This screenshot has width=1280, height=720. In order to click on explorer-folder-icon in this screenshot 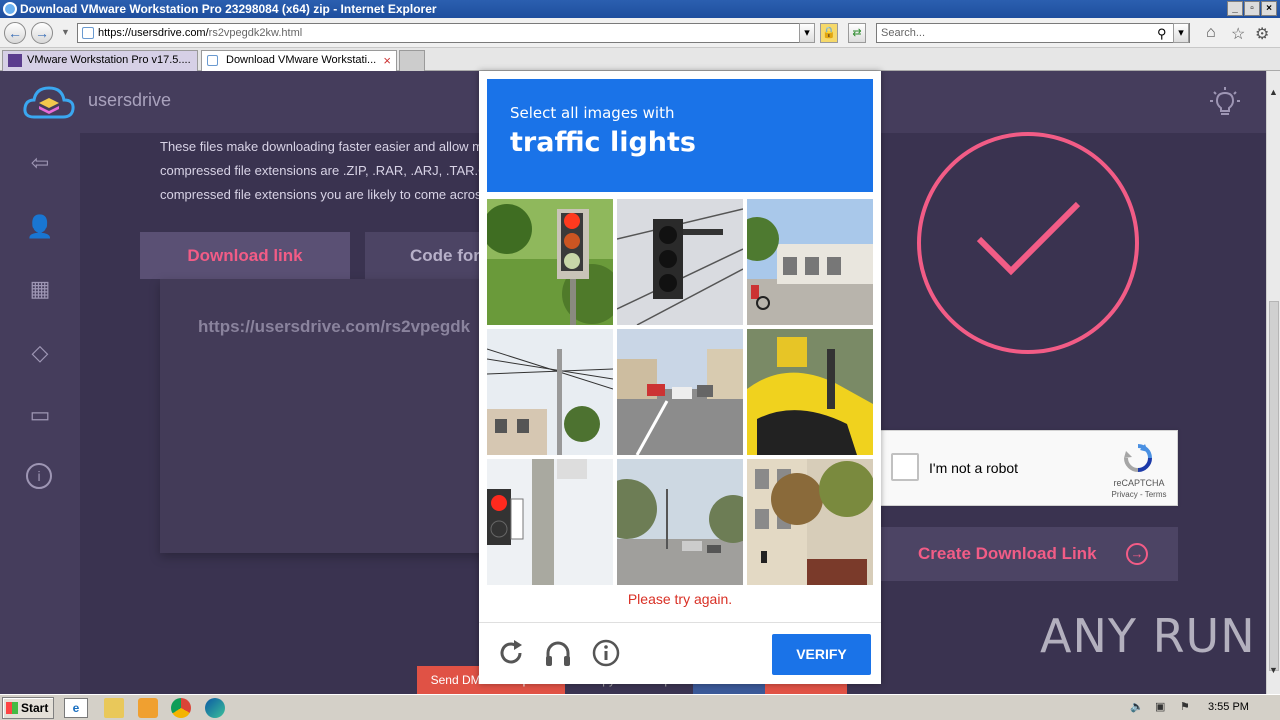, I will do `click(114, 708)`.